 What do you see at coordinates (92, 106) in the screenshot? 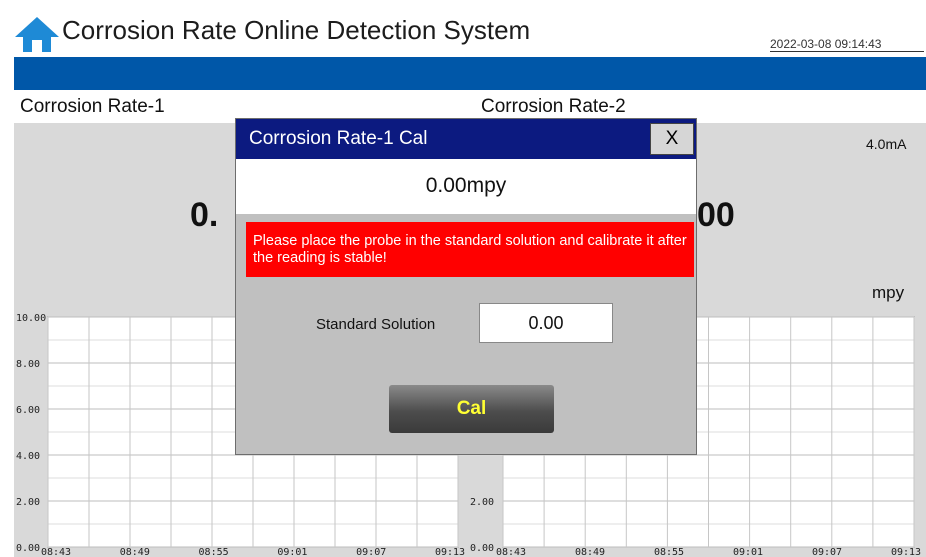
I see `panel-1-title: Corrosion Rate-1` at bounding box center [92, 106].